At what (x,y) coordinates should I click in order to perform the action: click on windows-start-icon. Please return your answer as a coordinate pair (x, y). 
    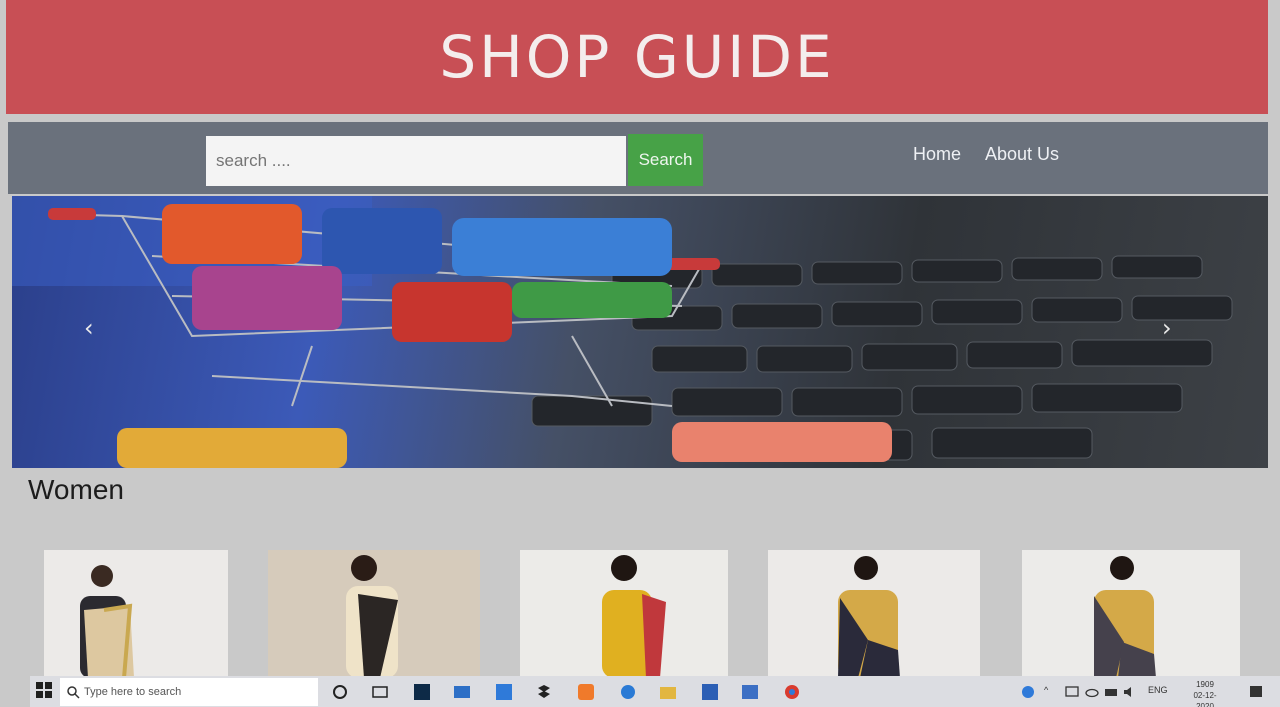
    Looking at the image, I should click on (44, 690).